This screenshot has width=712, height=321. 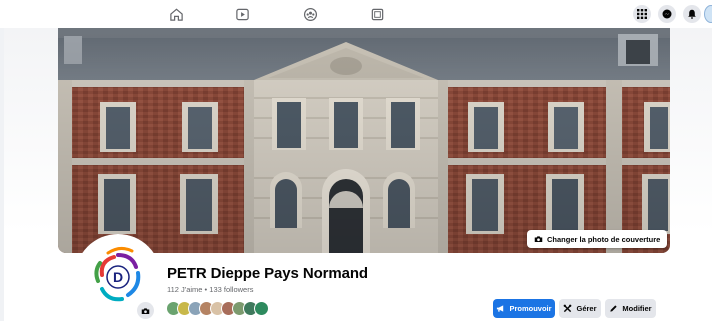 I want to click on manage-button: Gérer, so click(x=580, y=308).